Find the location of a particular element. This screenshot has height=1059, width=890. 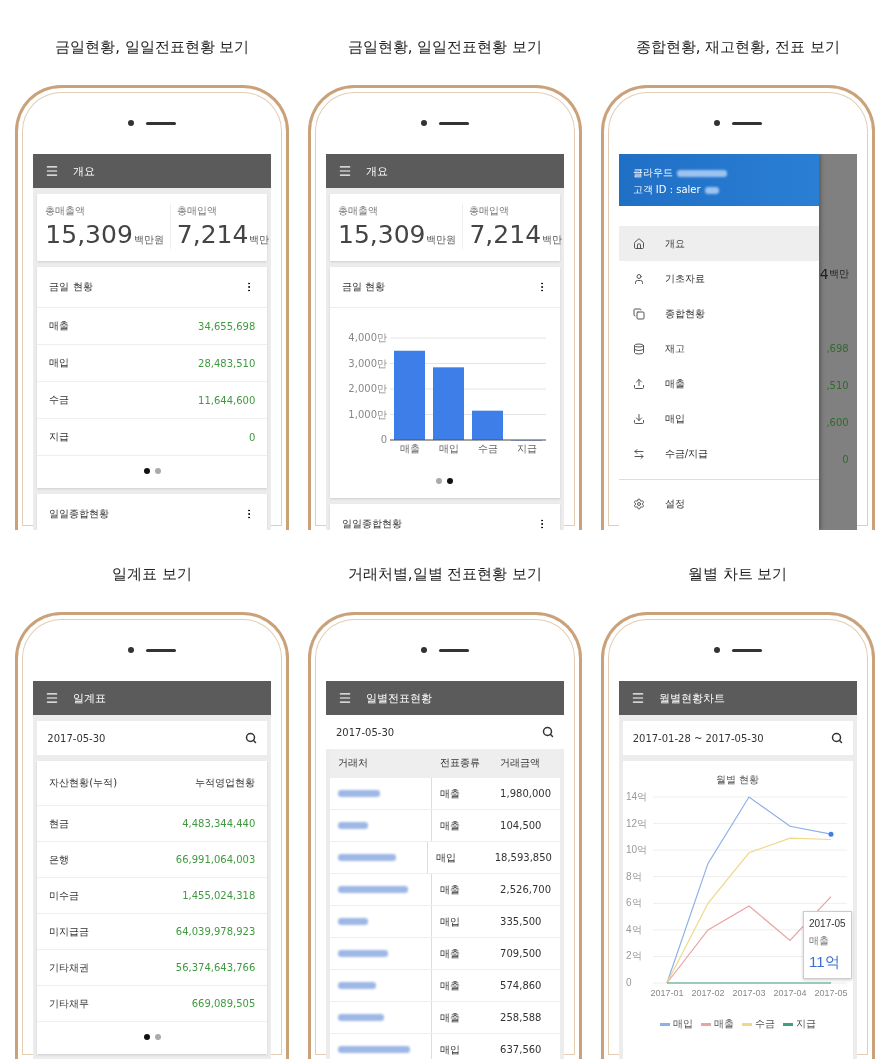

column-header: 누적영업현황 is located at coordinates (225, 783).